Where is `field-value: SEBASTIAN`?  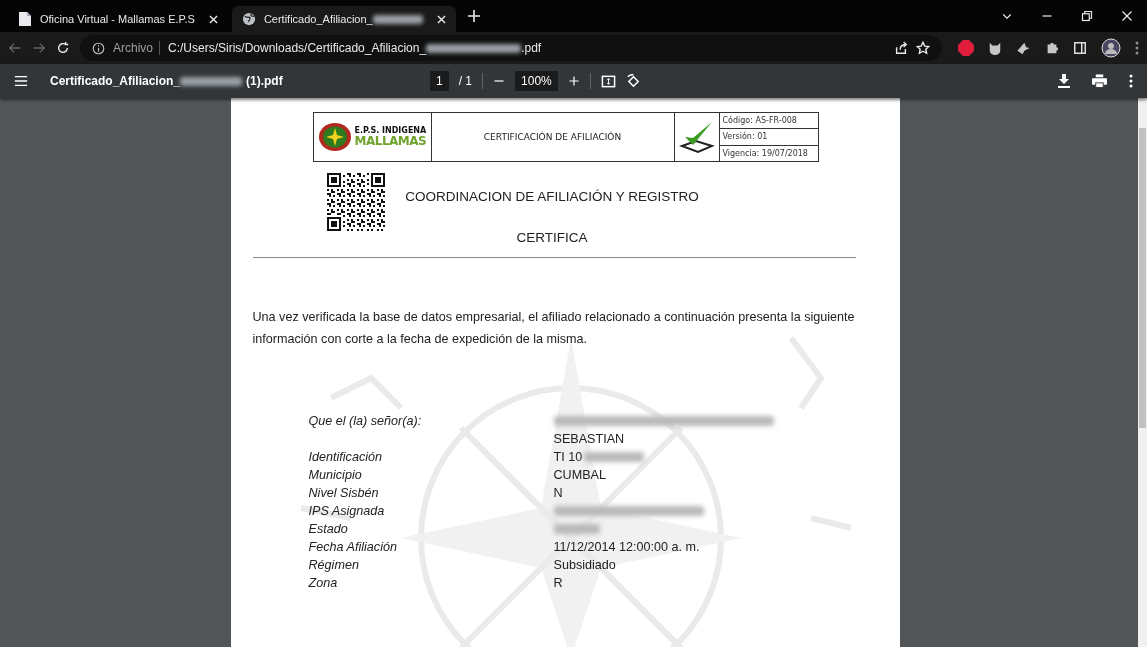 field-value: SEBASTIAN is located at coordinates (589, 439).